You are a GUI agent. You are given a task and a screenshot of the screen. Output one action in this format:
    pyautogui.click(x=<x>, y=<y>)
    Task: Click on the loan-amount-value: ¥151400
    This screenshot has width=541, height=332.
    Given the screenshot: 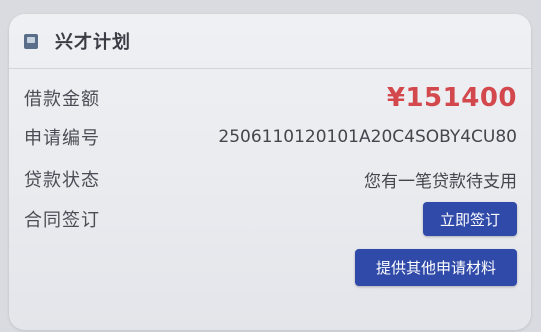 What is the action you would take?
    pyautogui.click(x=451, y=98)
    